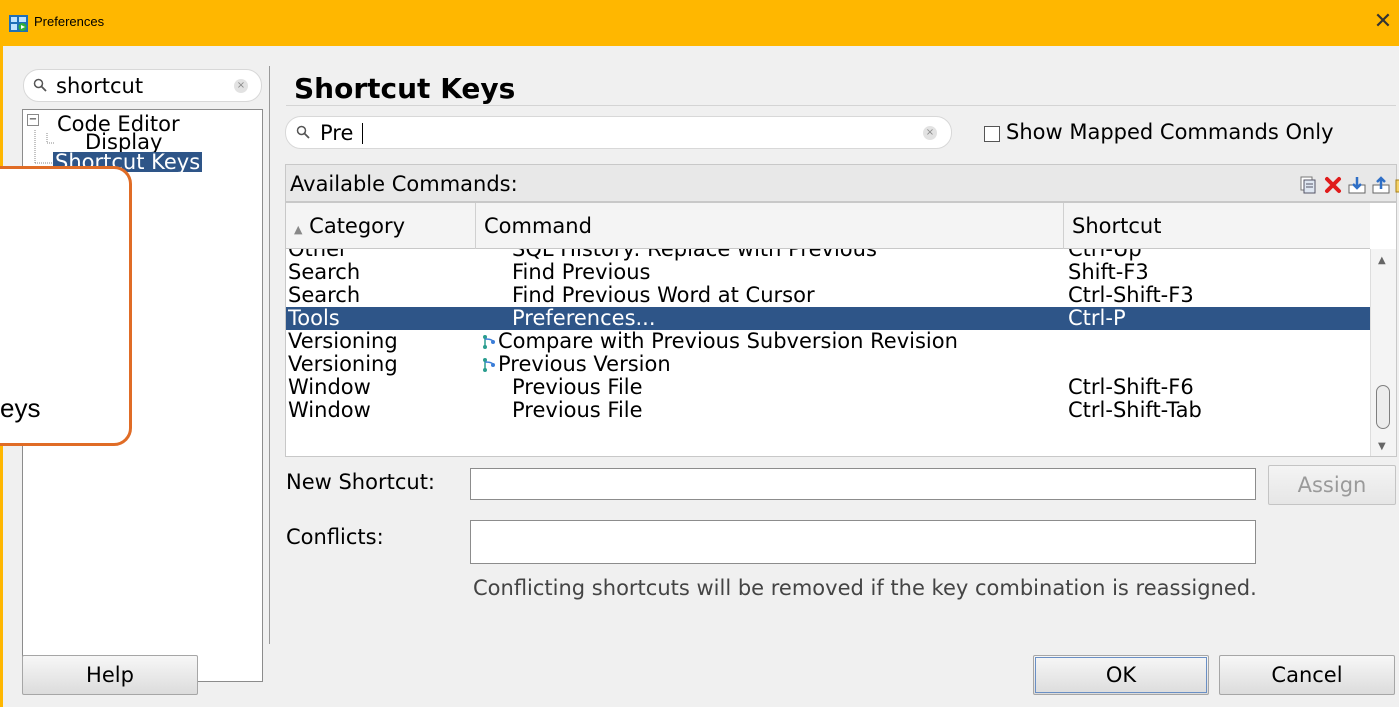 The width and height of the screenshot is (1399, 707). What do you see at coordinates (863, 542) in the screenshot?
I see `conflicts-field` at bounding box center [863, 542].